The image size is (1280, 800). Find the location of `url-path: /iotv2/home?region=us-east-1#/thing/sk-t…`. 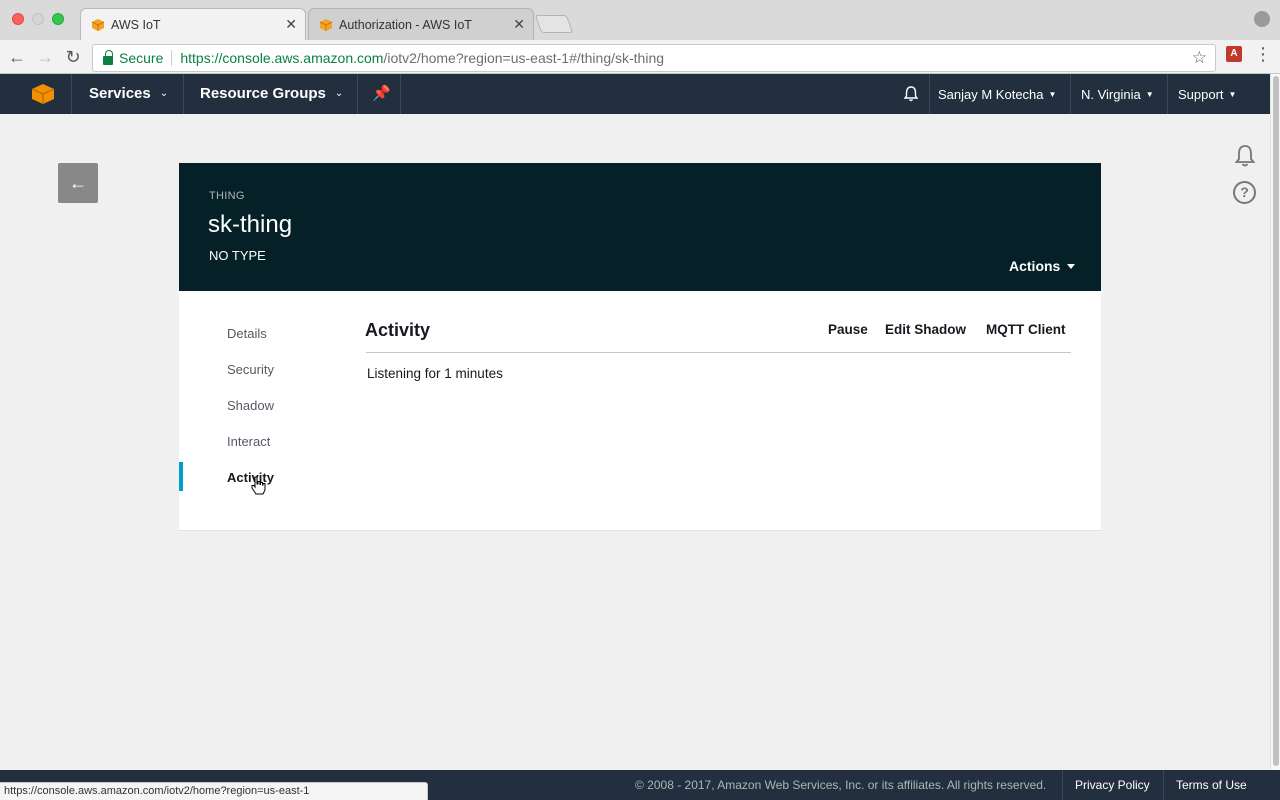

url-path: /iotv2/home?region=us-east-1#/thing/sk-t… is located at coordinates (524, 58).